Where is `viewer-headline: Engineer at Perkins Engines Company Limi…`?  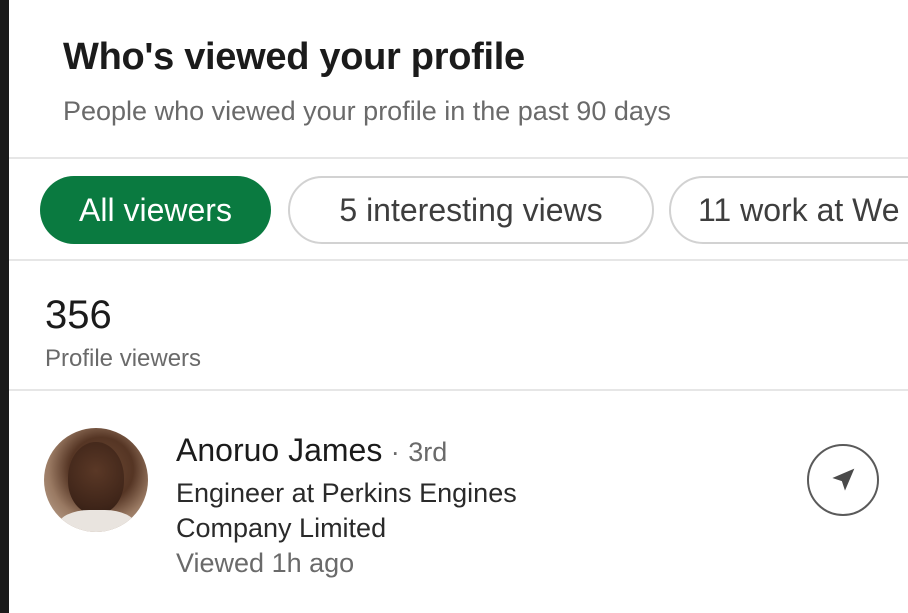 viewer-headline: Engineer at Perkins Engines Company Limi… is located at coordinates (346, 510).